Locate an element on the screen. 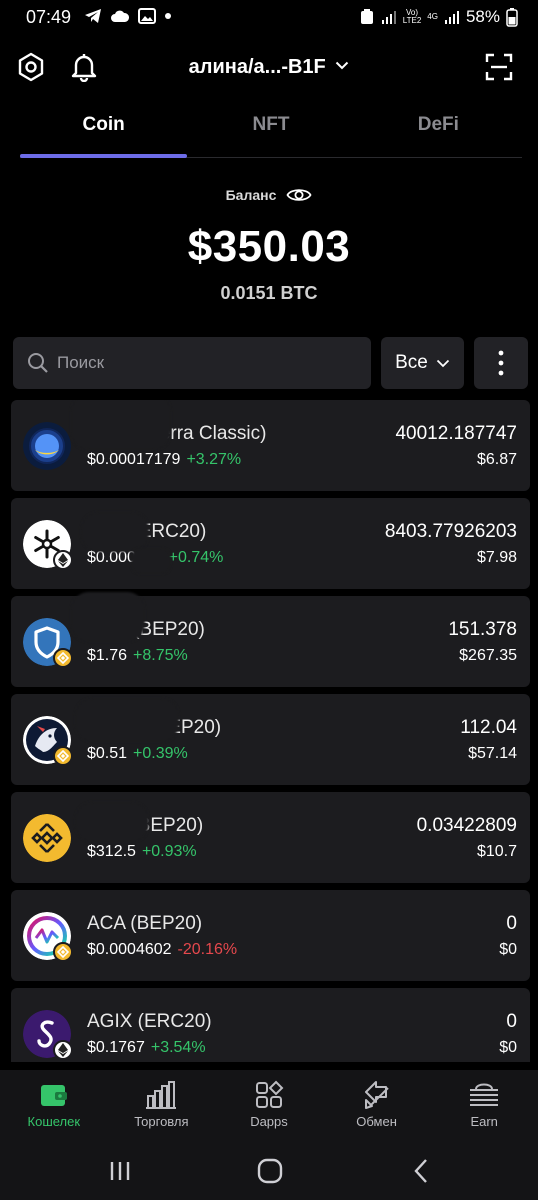 Image resolution: width=538 pixels, height=1200 pixels. signal-icon is located at coordinates (388, 17).